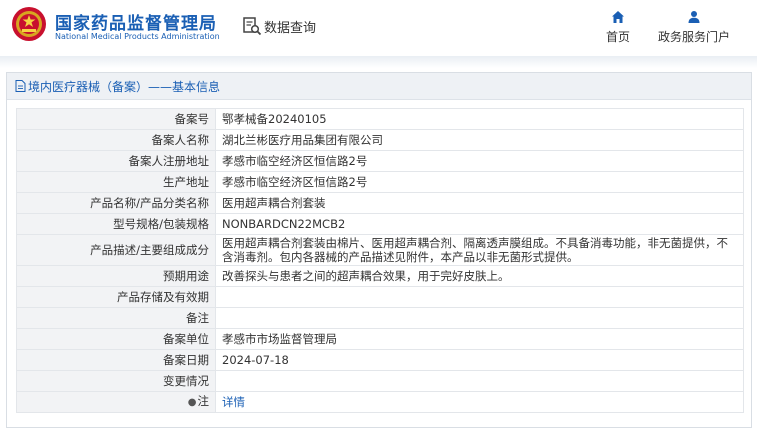 The image size is (757, 434). I want to click on breadcrumb-text: 境内医疗器械（备案）——基本信息, so click(124, 86).